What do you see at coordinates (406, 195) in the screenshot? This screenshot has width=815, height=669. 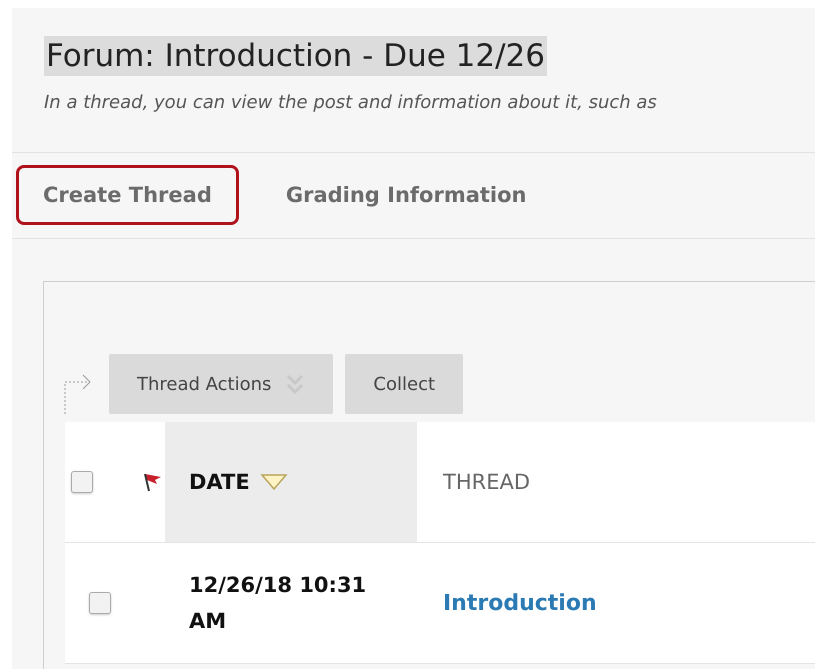 I see `action-link: Grading Information` at bounding box center [406, 195].